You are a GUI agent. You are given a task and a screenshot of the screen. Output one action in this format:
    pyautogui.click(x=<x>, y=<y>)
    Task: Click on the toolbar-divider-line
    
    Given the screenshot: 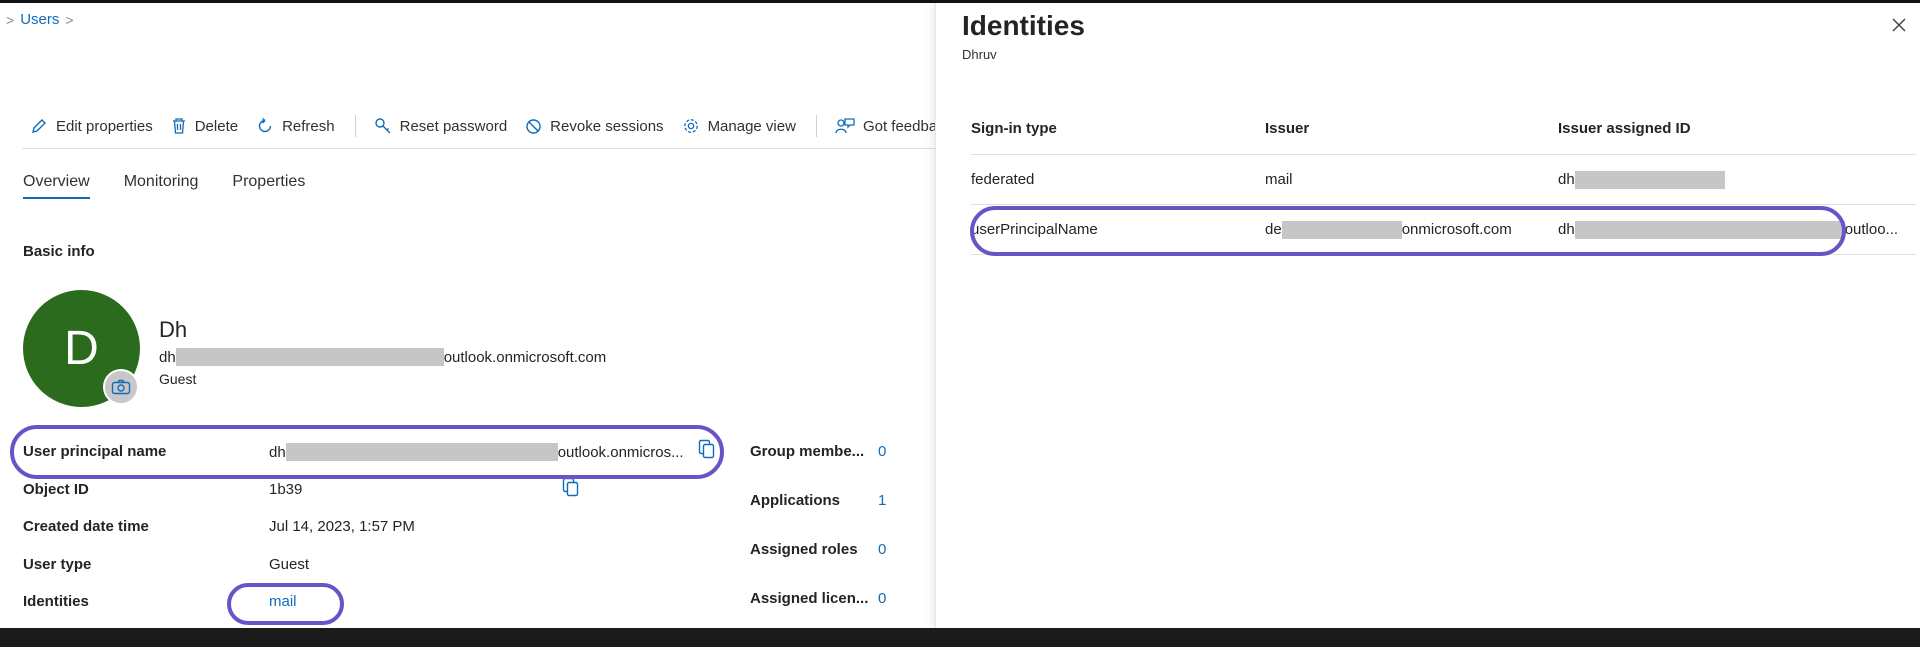 What is the action you would take?
    pyautogui.click(x=478, y=148)
    